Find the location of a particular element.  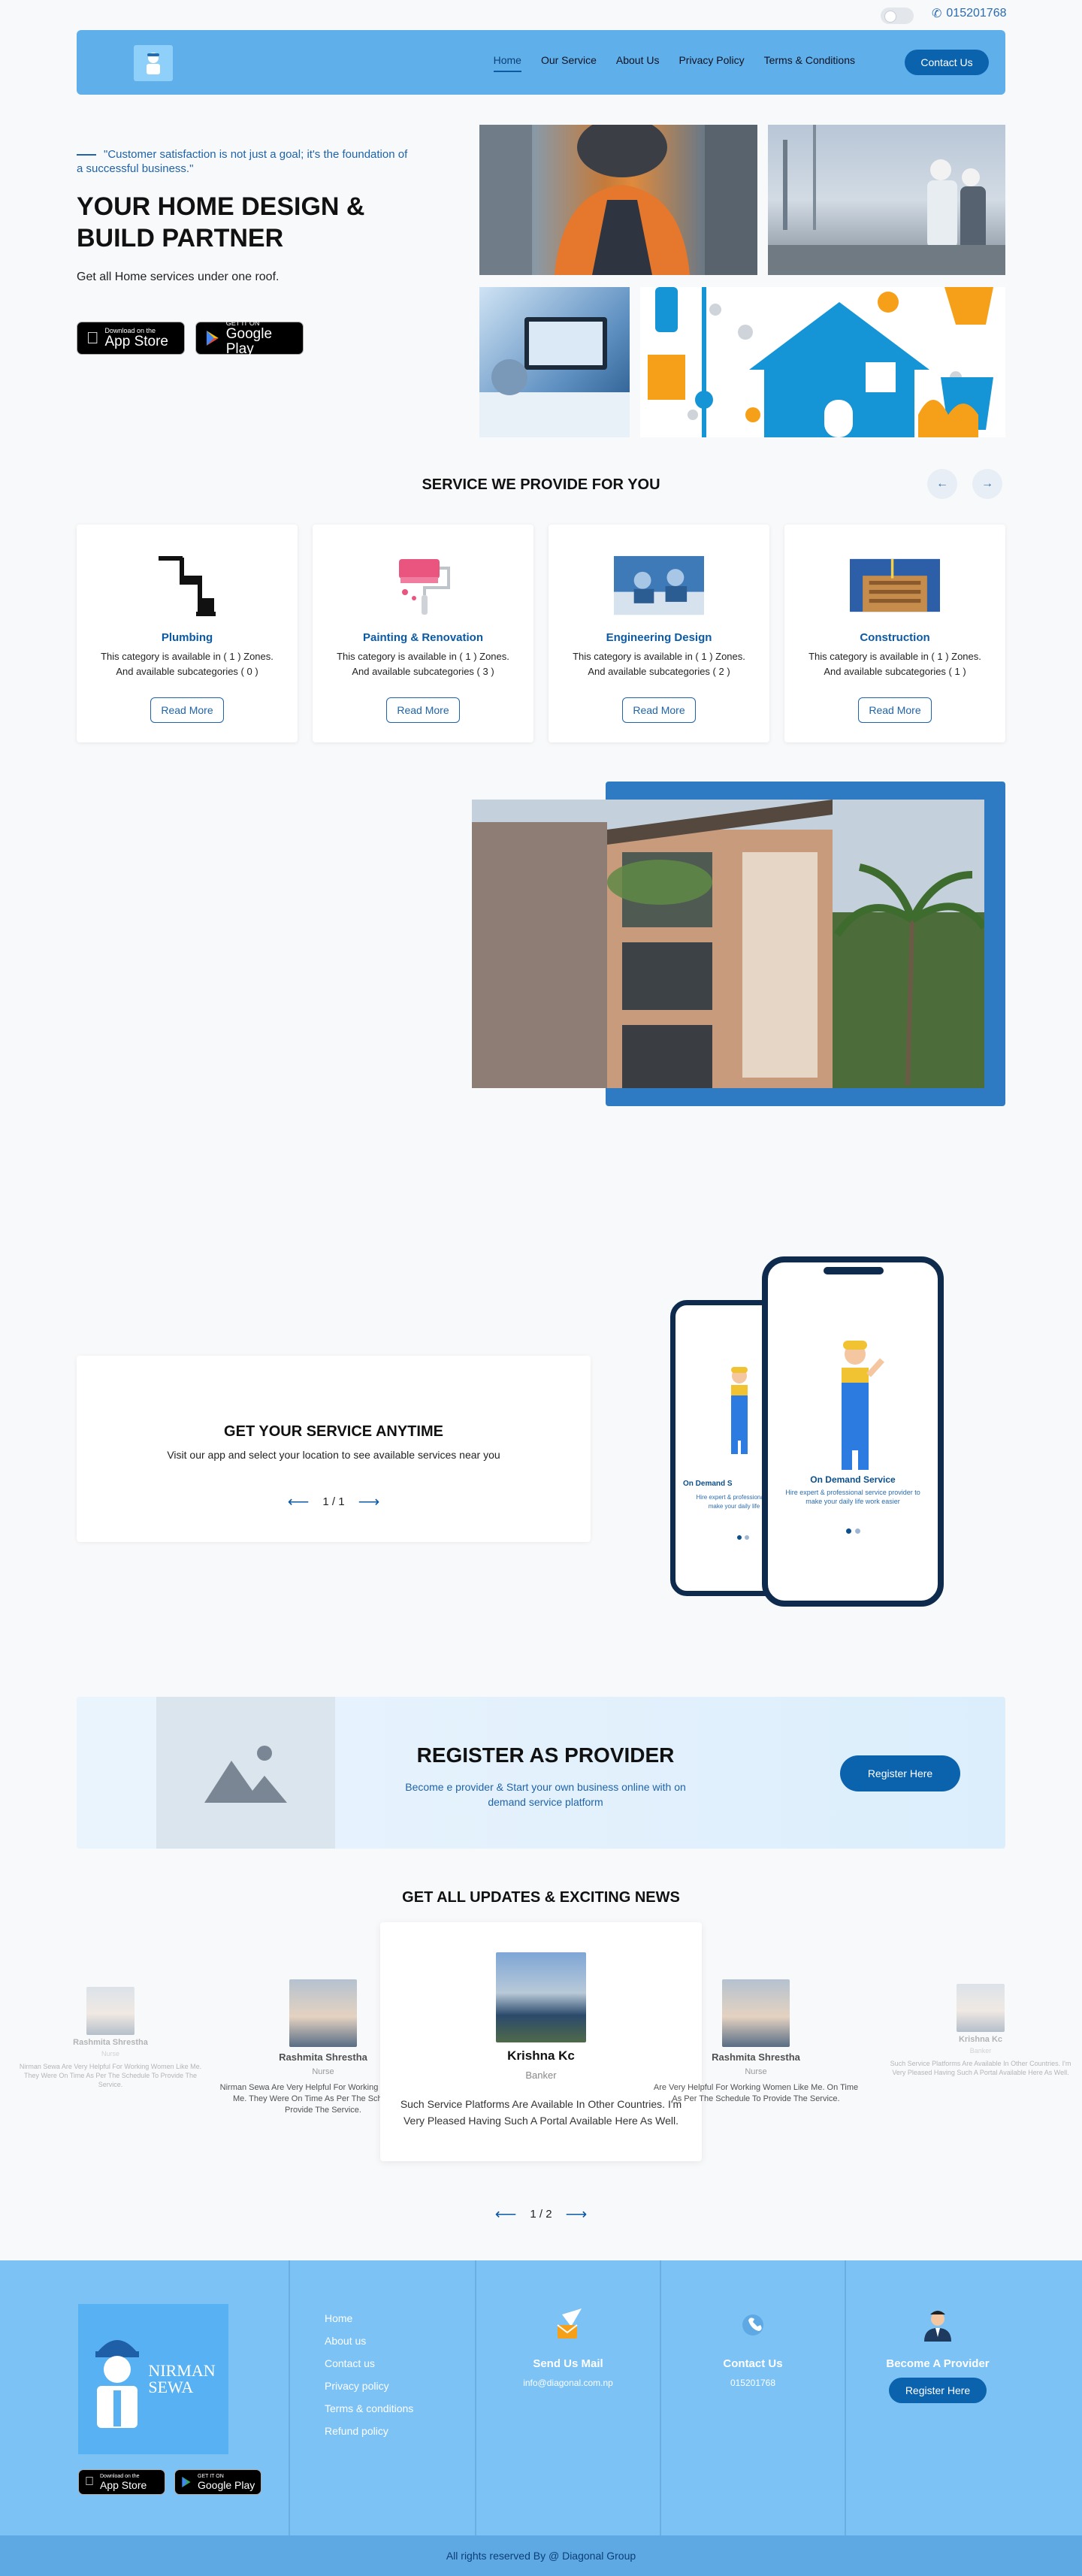

pager-label: 1 / 1 is located at coordinates (333, 1502).